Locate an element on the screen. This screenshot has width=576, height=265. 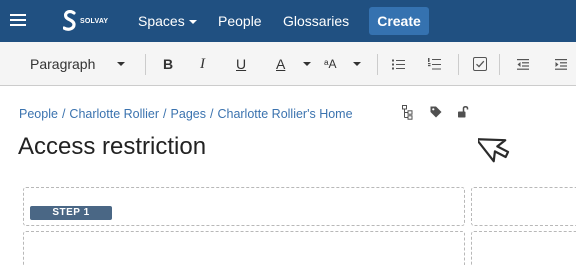
indent-icon is located at coordinates (561, 64).